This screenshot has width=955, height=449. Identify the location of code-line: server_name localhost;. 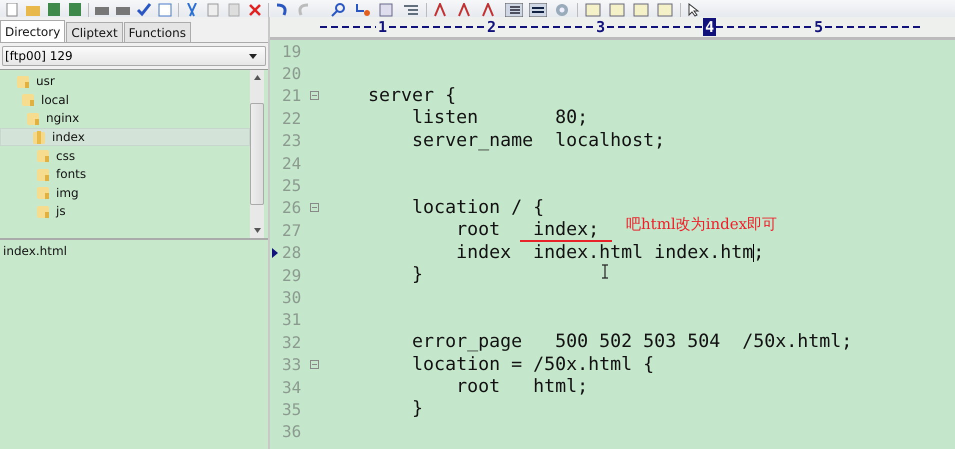
(538, 141).